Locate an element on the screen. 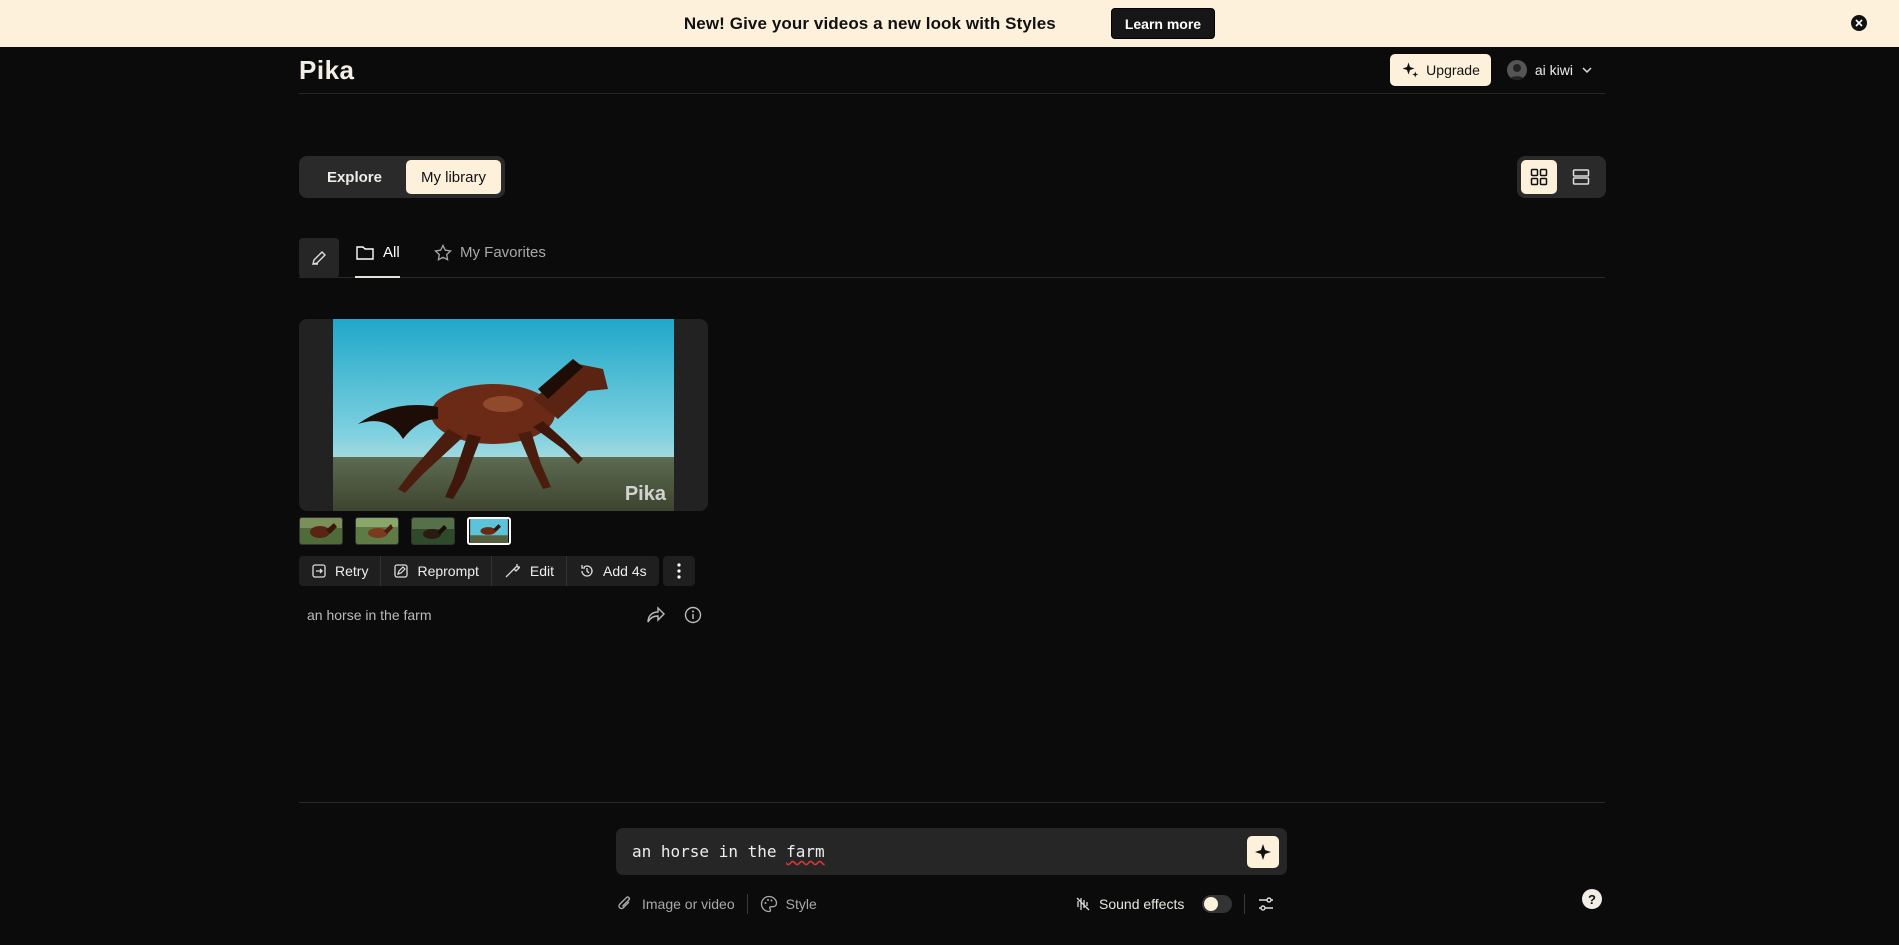 This screenshot has width=1899, height=945. star-icon is located at coordinates (443, 252).